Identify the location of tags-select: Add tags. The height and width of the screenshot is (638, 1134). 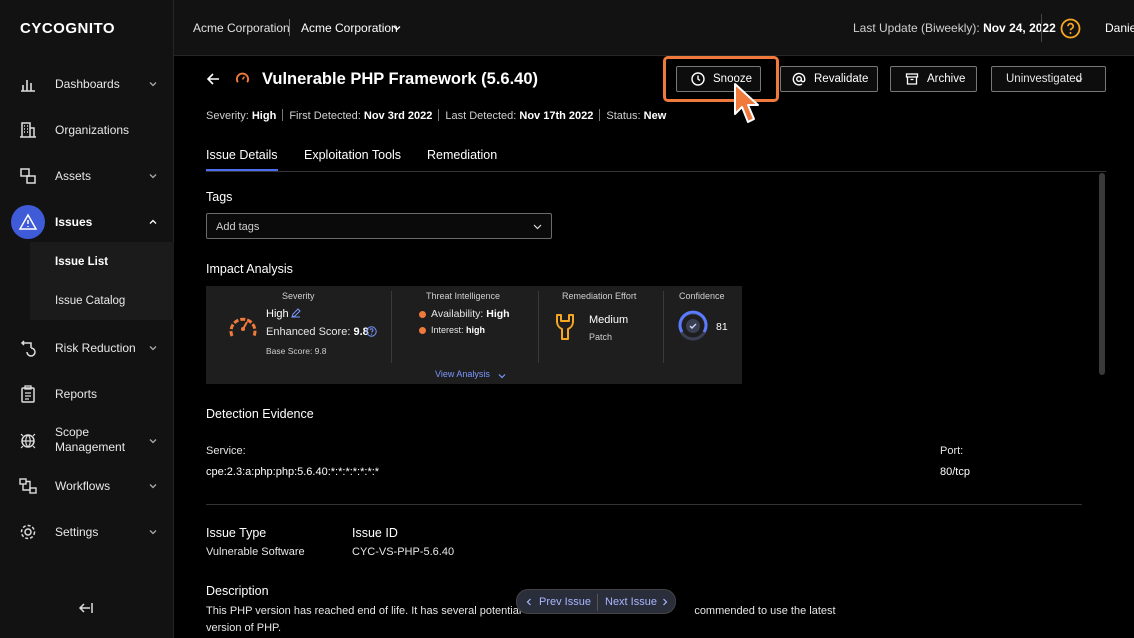
(379, 226).